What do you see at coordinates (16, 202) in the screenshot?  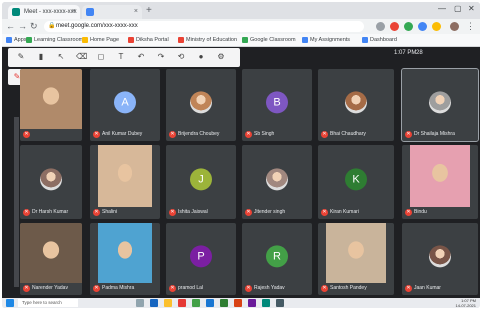 I see `scrollbar` at bounding box center [16, 202].